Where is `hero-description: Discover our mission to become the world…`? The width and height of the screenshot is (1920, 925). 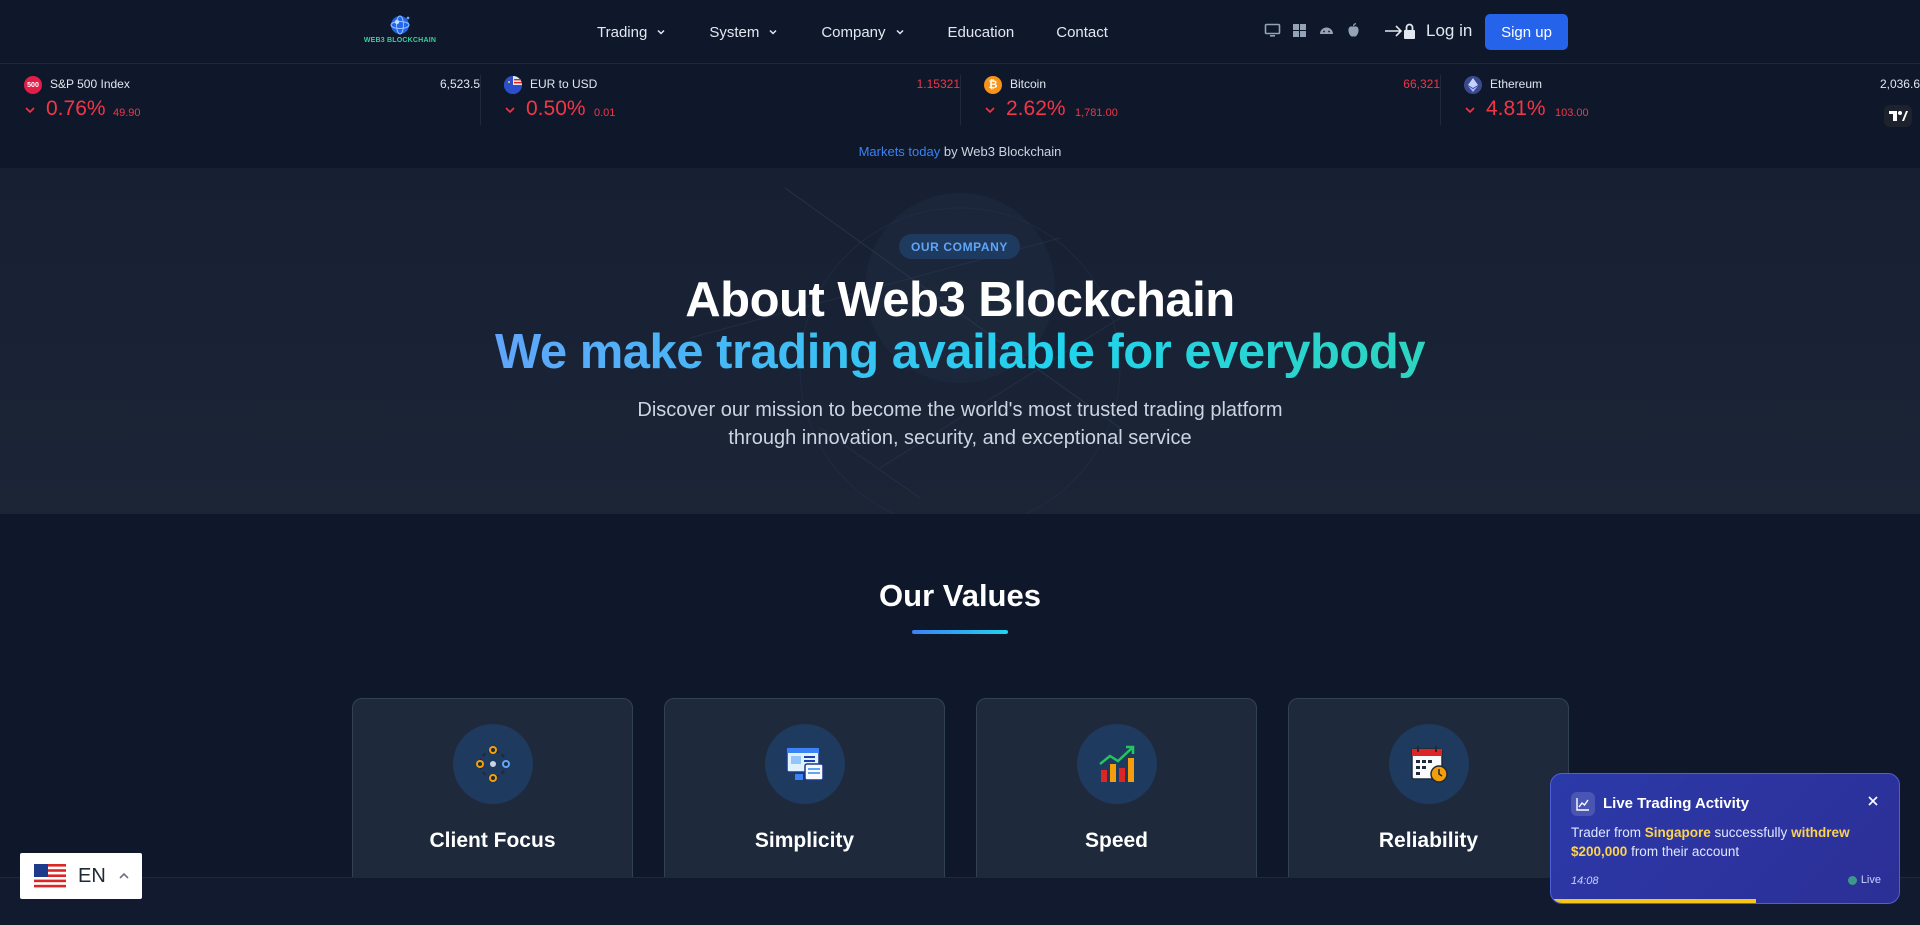 hero-description: Discover our mission to become the world… is located at coordinates (960, 424).